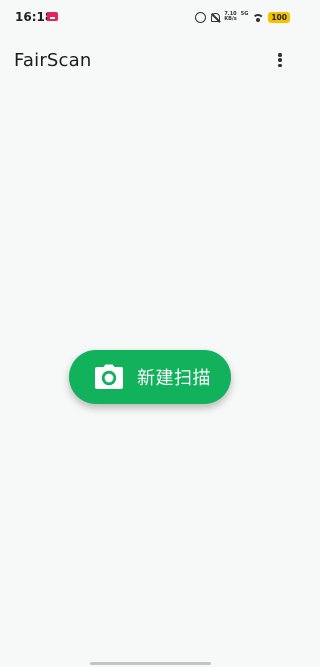  I want to click on more-vert-icon, so click(280, 60).